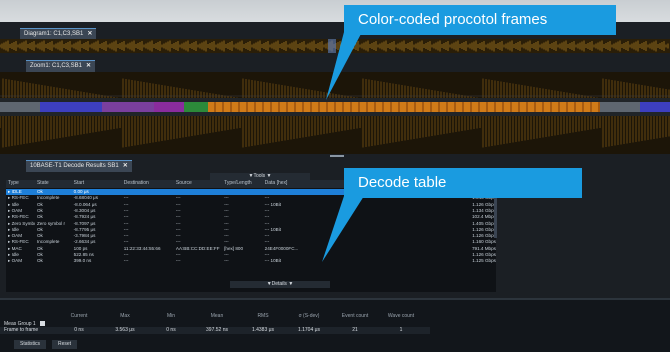  I want to click on frame-mac, so click(71, 107).